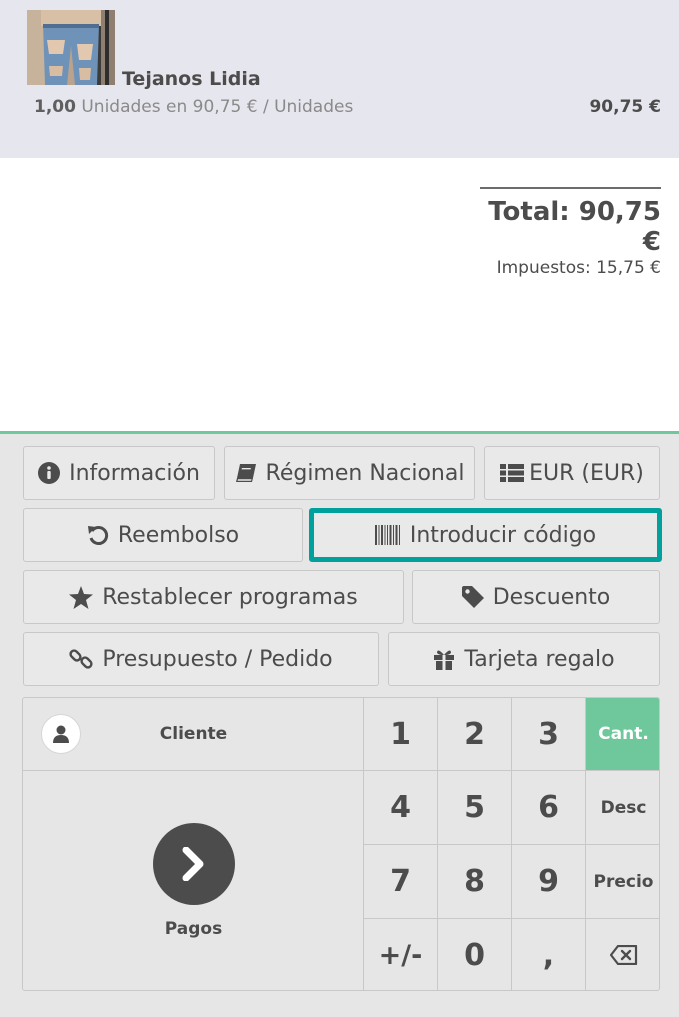  I want to click on undo-icon, so click(98, 535).